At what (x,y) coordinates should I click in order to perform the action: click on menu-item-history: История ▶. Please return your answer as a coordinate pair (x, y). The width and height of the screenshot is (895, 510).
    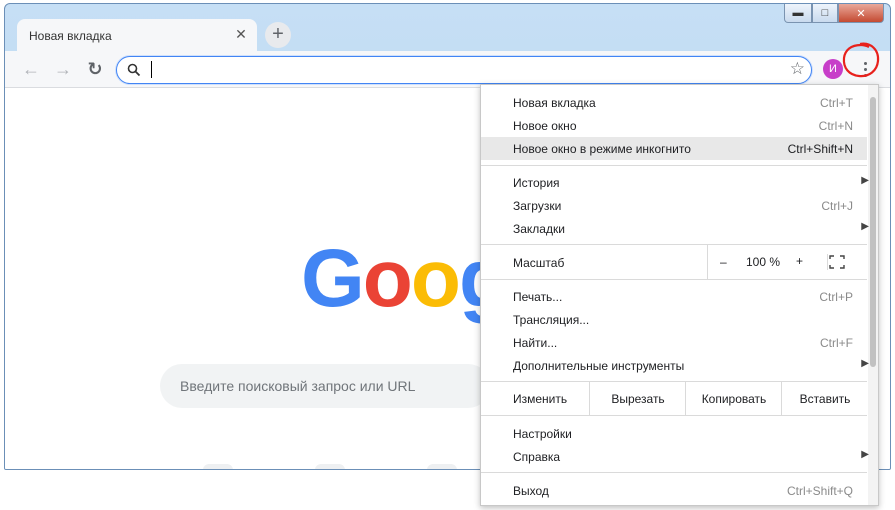
    Looking at the image, I should click on (675, 182).